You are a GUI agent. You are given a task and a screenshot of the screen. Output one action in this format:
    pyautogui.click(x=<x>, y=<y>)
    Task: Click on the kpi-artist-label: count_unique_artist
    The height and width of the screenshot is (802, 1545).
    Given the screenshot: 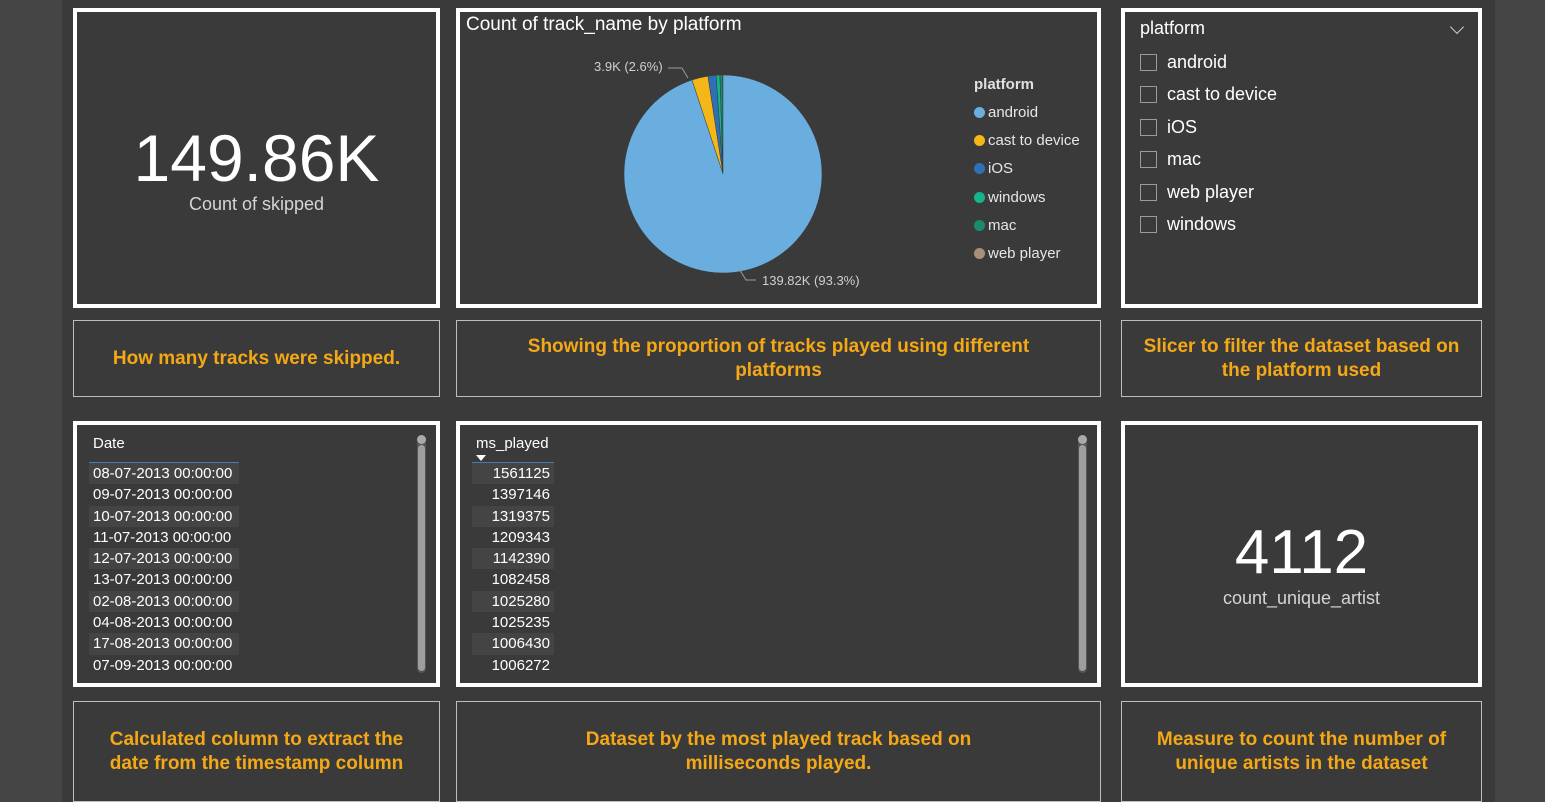 What is the action you would take?
    pyautogui.click(x=1301, y=598)
    